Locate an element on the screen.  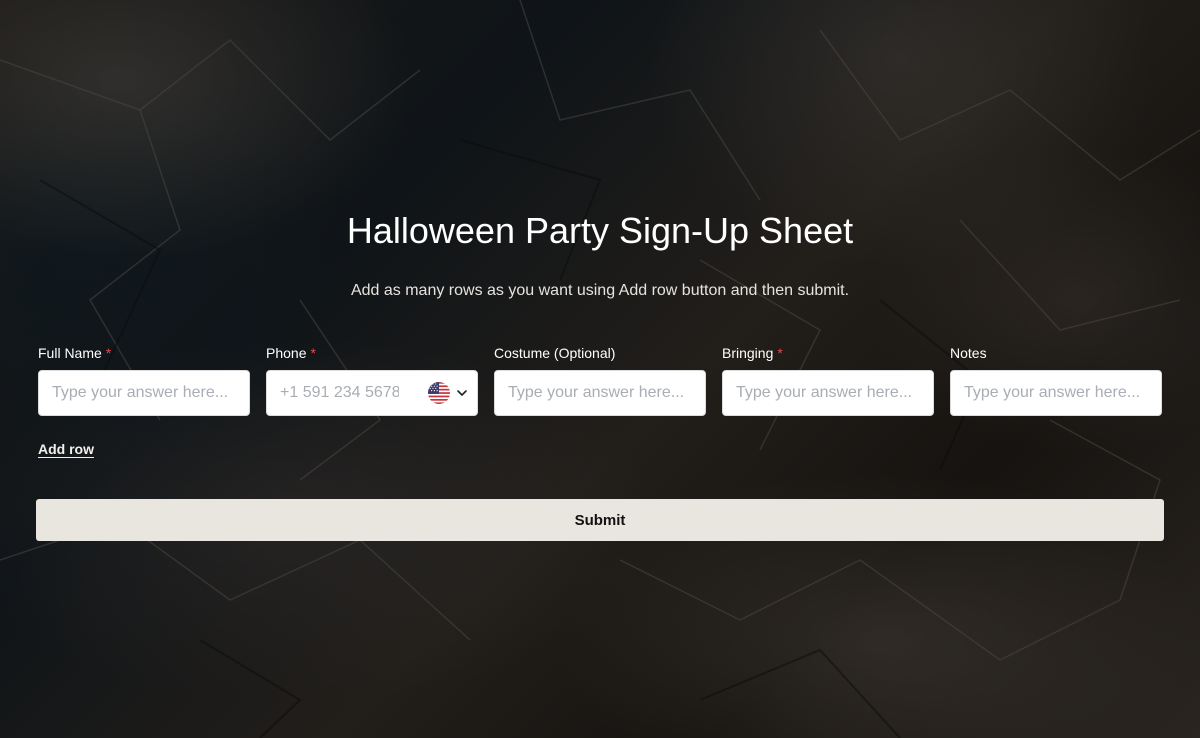
country-code-select is located at coordinates (448, 393).